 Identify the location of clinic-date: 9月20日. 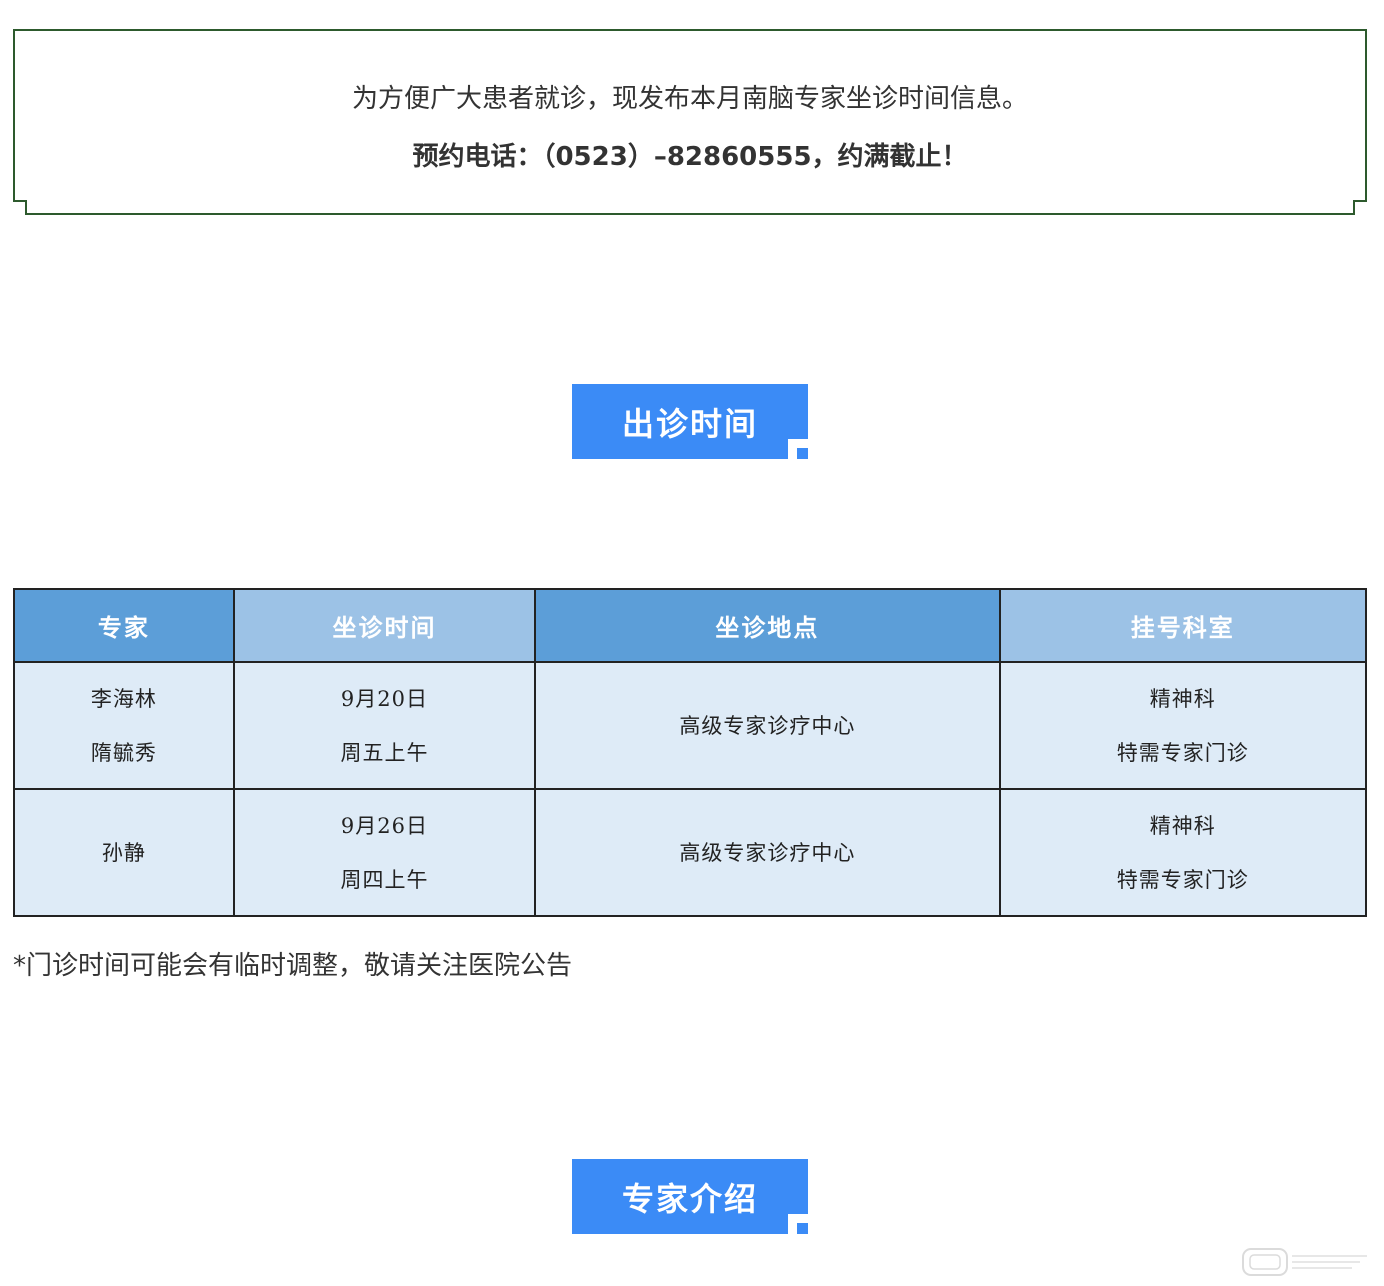
(384, 698).